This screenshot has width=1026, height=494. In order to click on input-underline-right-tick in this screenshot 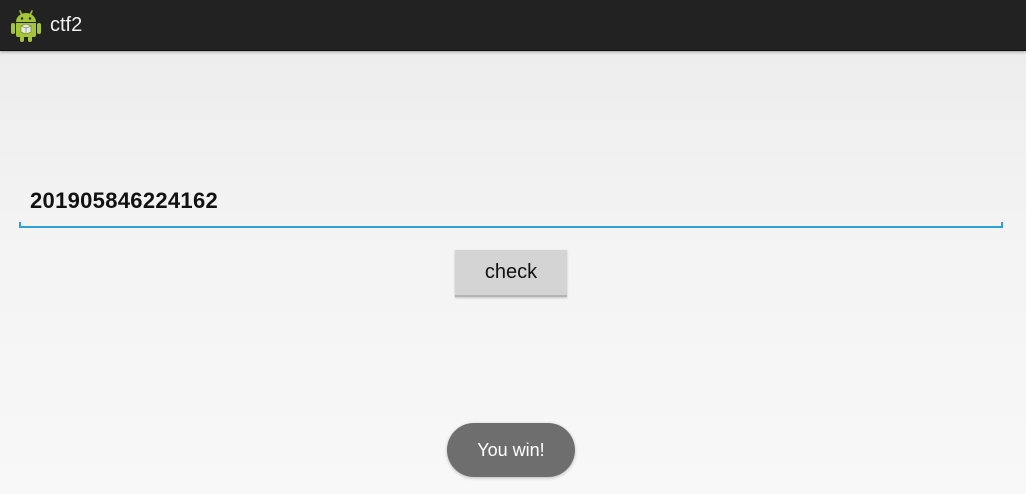, I will do `click(1002, 225)`.